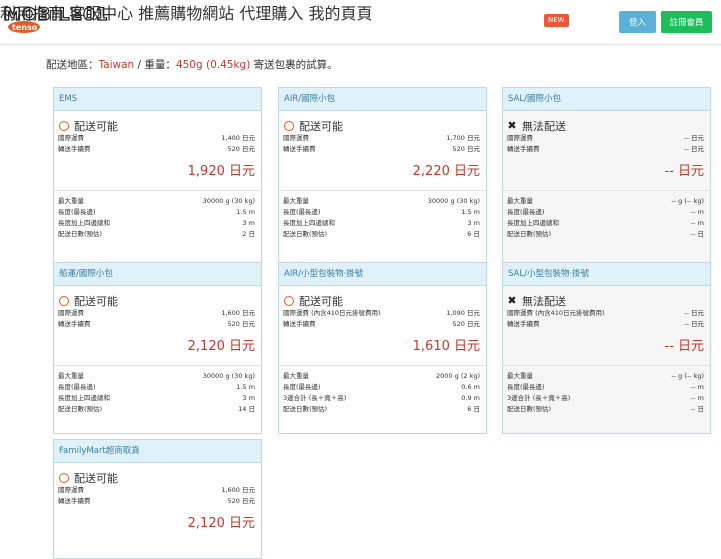 The image size is (721, 559). What do you see at coordinates (186, 13) in the screenshot?
I see `nav-recommended-sites-link: 推薦購物網站` at bounding box center [186, 13].